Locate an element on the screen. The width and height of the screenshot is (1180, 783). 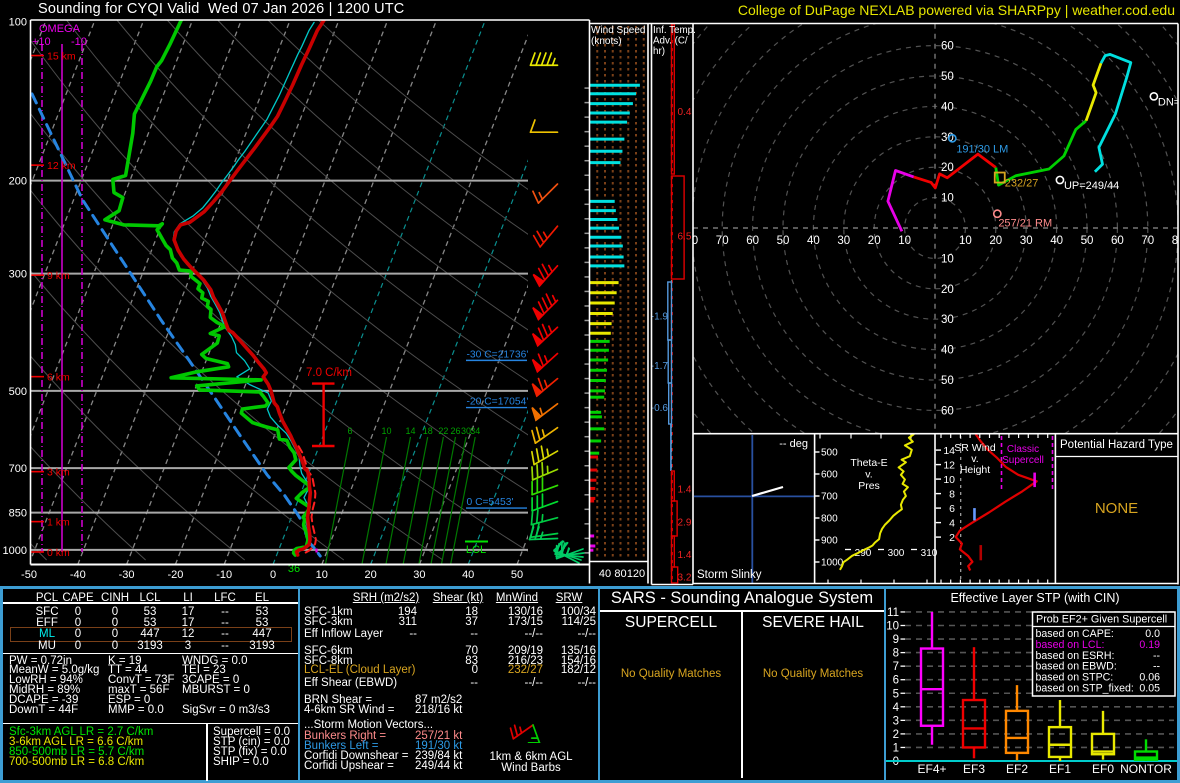
stp-category-label: EF1 is located at coordinates (1060, 769).